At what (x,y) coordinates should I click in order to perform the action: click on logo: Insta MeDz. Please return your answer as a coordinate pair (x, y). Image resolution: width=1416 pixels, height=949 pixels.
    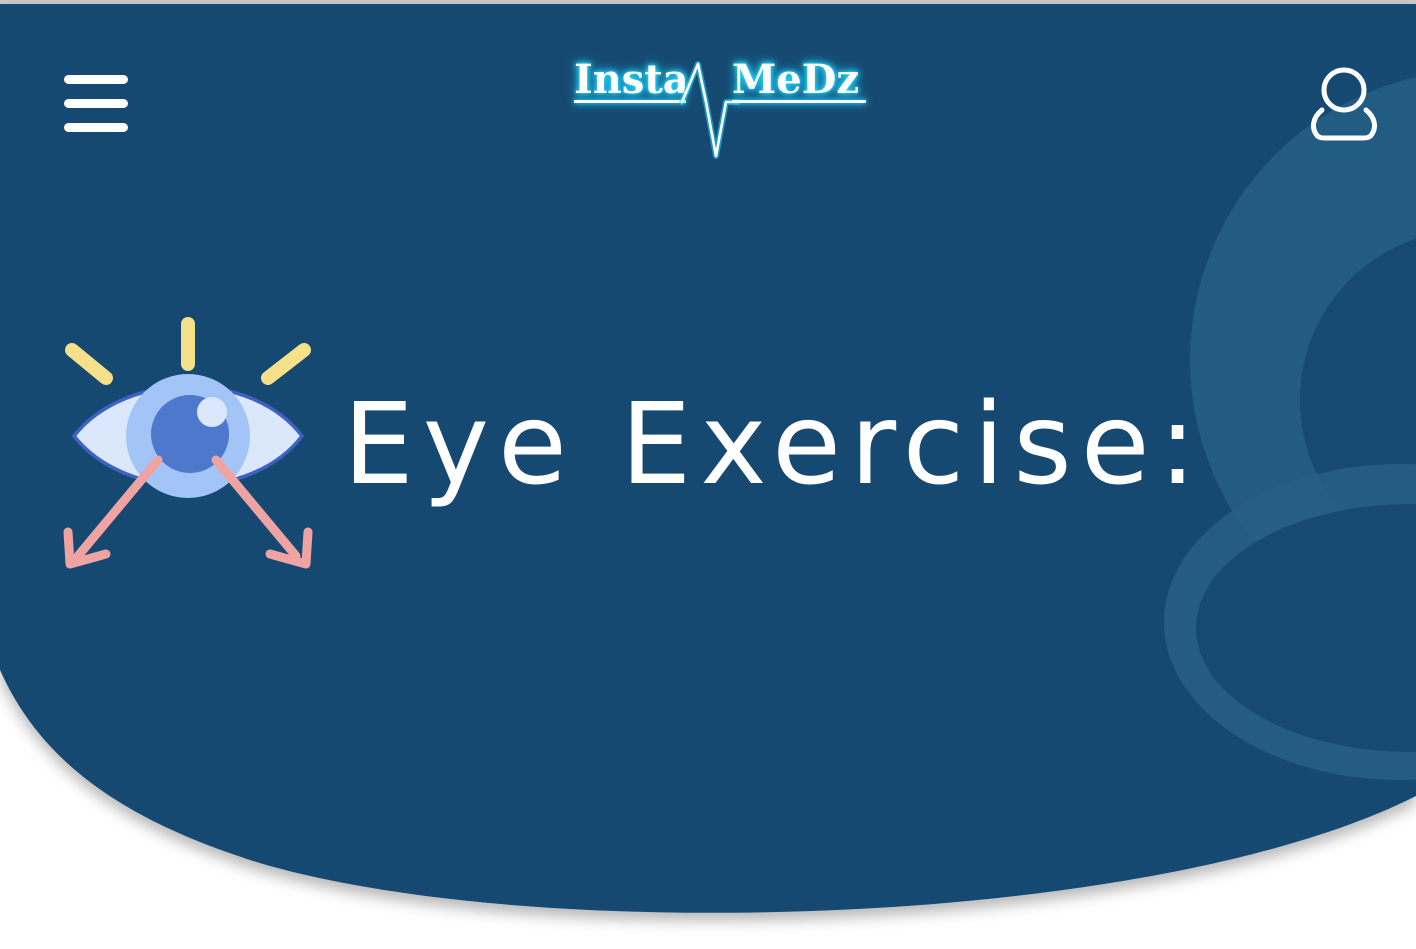
    Looking at the image, I should click on (720, 107).